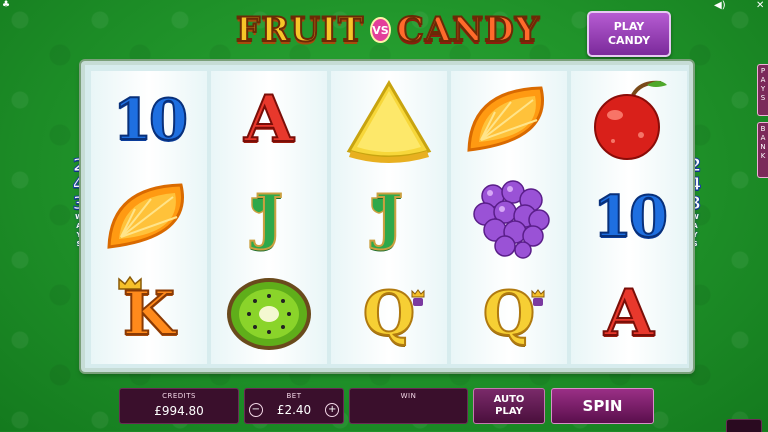 The width and height of the screenshot is (768, 432). What do you see at coordinates (294, 396) in the screenshot?
I see `bet-label: BET` at bounding box center [294, 396].